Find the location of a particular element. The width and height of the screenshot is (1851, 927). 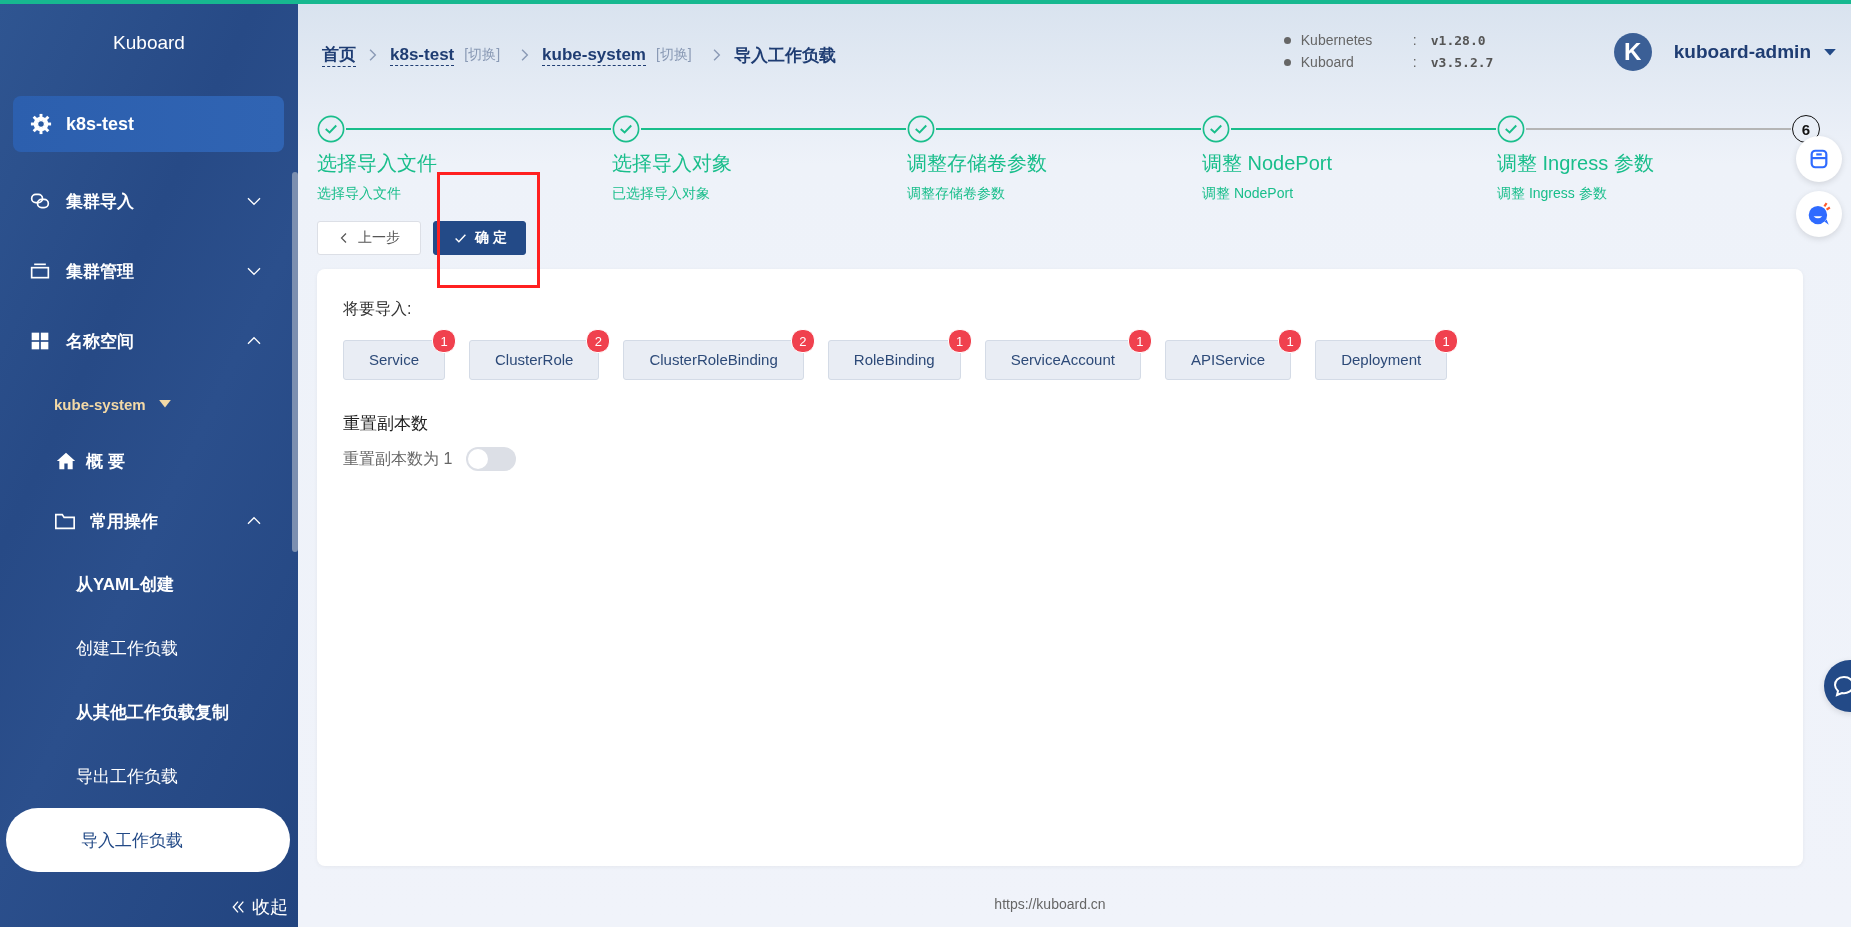

menu-folder: 常用操作 is located at coordinates (145, 521).